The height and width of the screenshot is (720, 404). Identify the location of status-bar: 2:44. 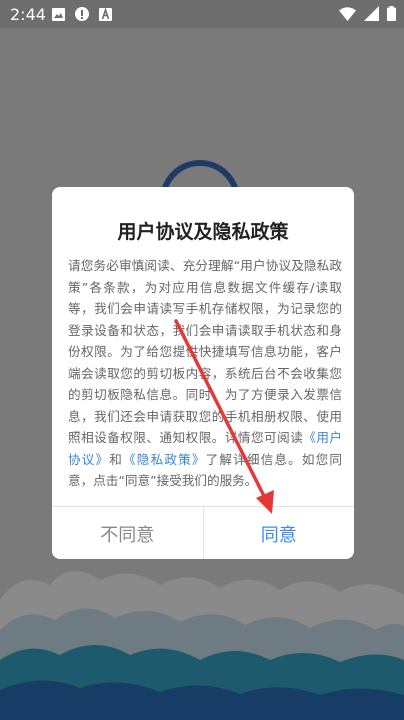
(202, 14).